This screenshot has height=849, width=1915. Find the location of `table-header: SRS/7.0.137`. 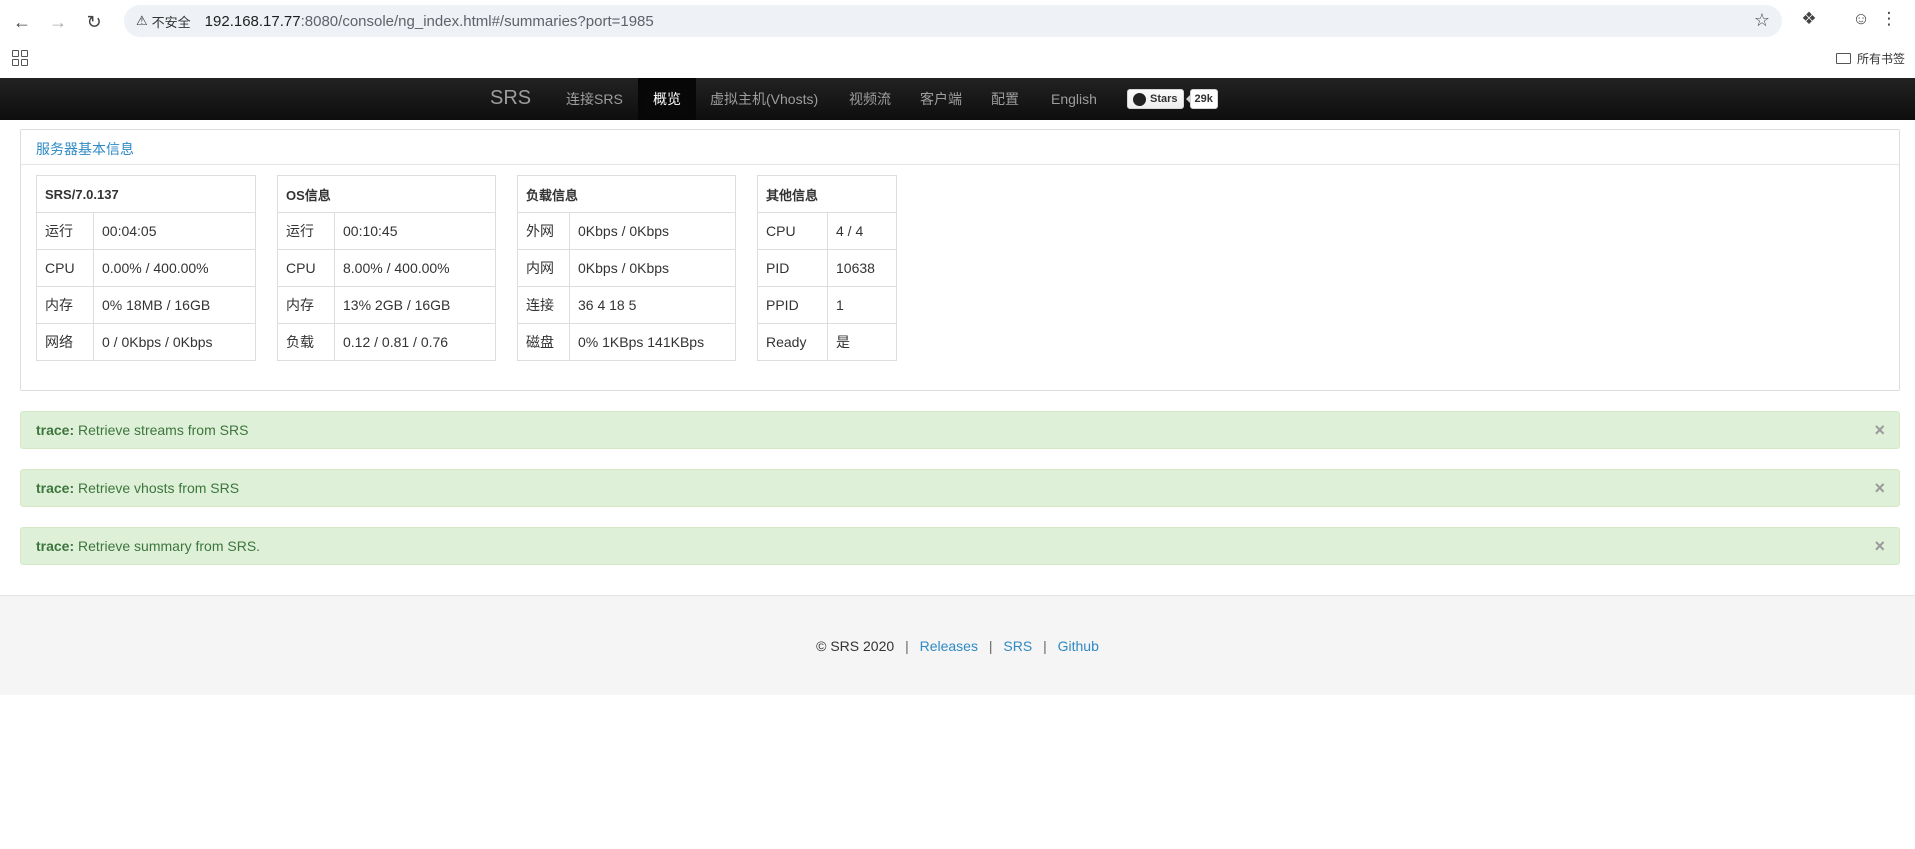

table-header: SRS/7.0.137 is located at coordinates (146, 194).